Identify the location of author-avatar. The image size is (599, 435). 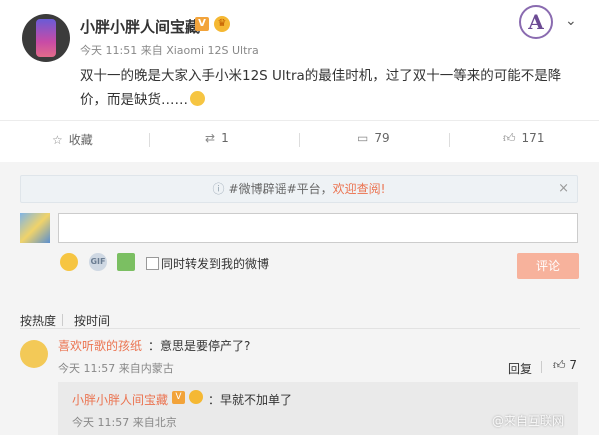
(46, 38).